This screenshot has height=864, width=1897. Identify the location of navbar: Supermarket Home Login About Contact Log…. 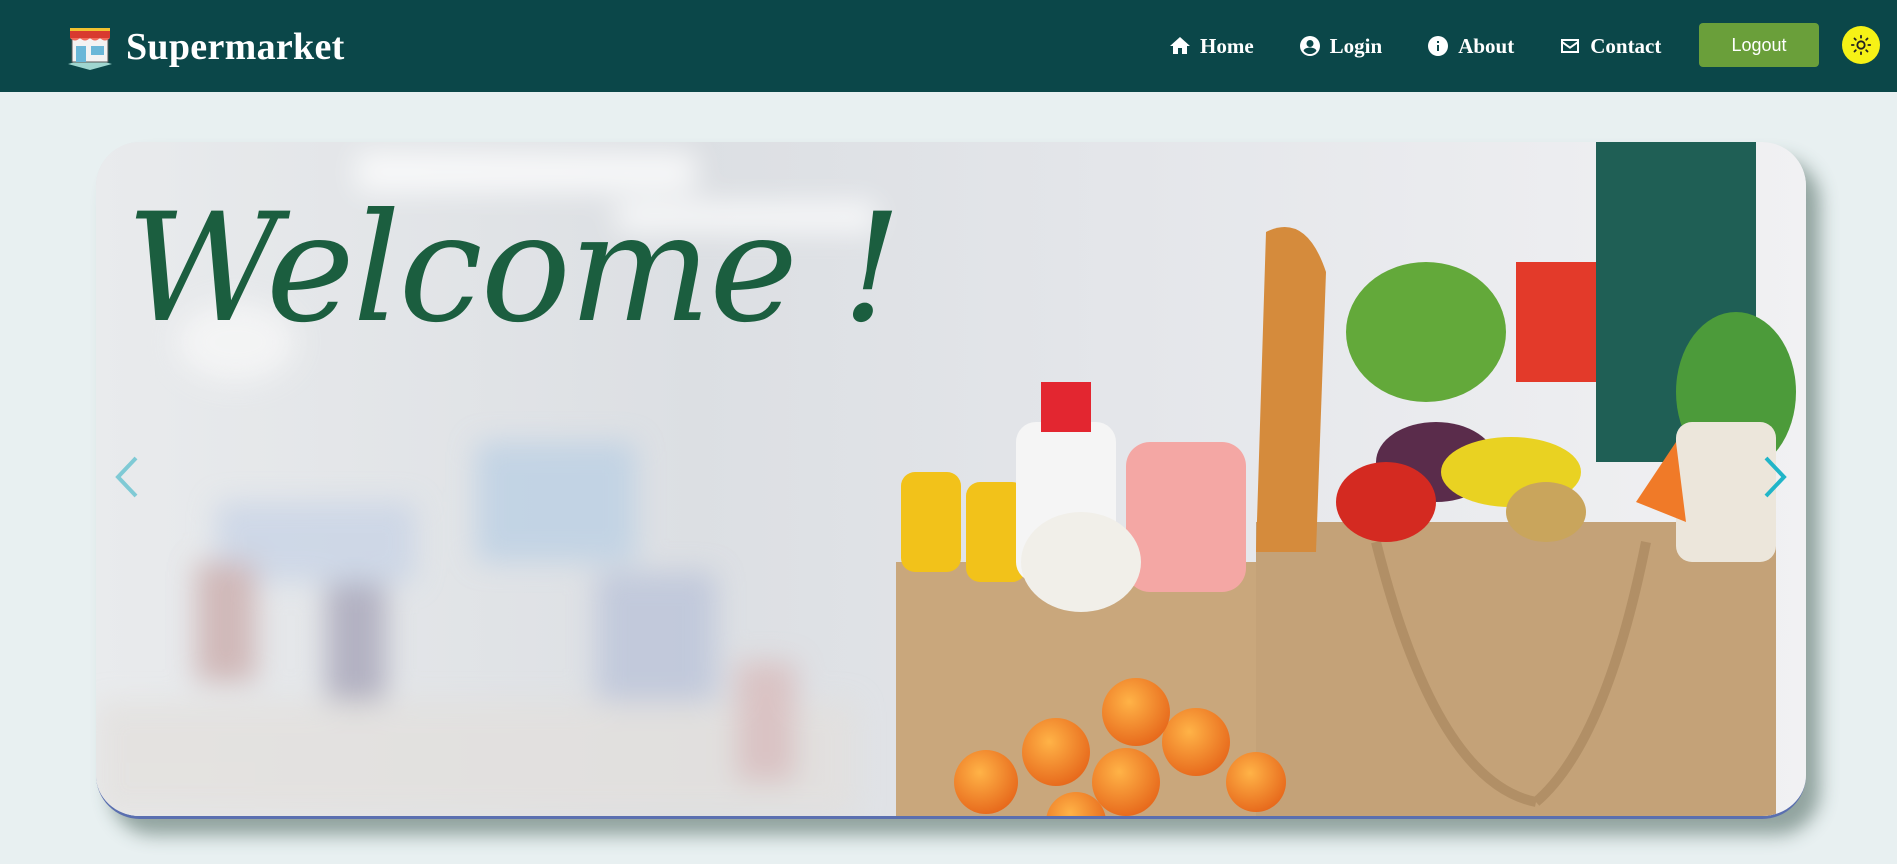
(948, 46).